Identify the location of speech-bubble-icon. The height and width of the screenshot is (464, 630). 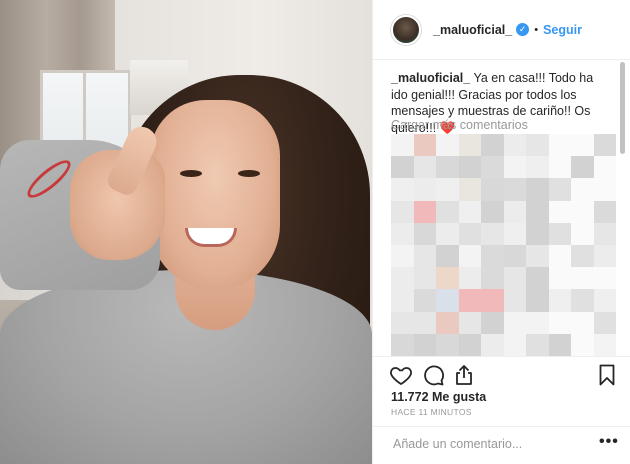
(433, 375).